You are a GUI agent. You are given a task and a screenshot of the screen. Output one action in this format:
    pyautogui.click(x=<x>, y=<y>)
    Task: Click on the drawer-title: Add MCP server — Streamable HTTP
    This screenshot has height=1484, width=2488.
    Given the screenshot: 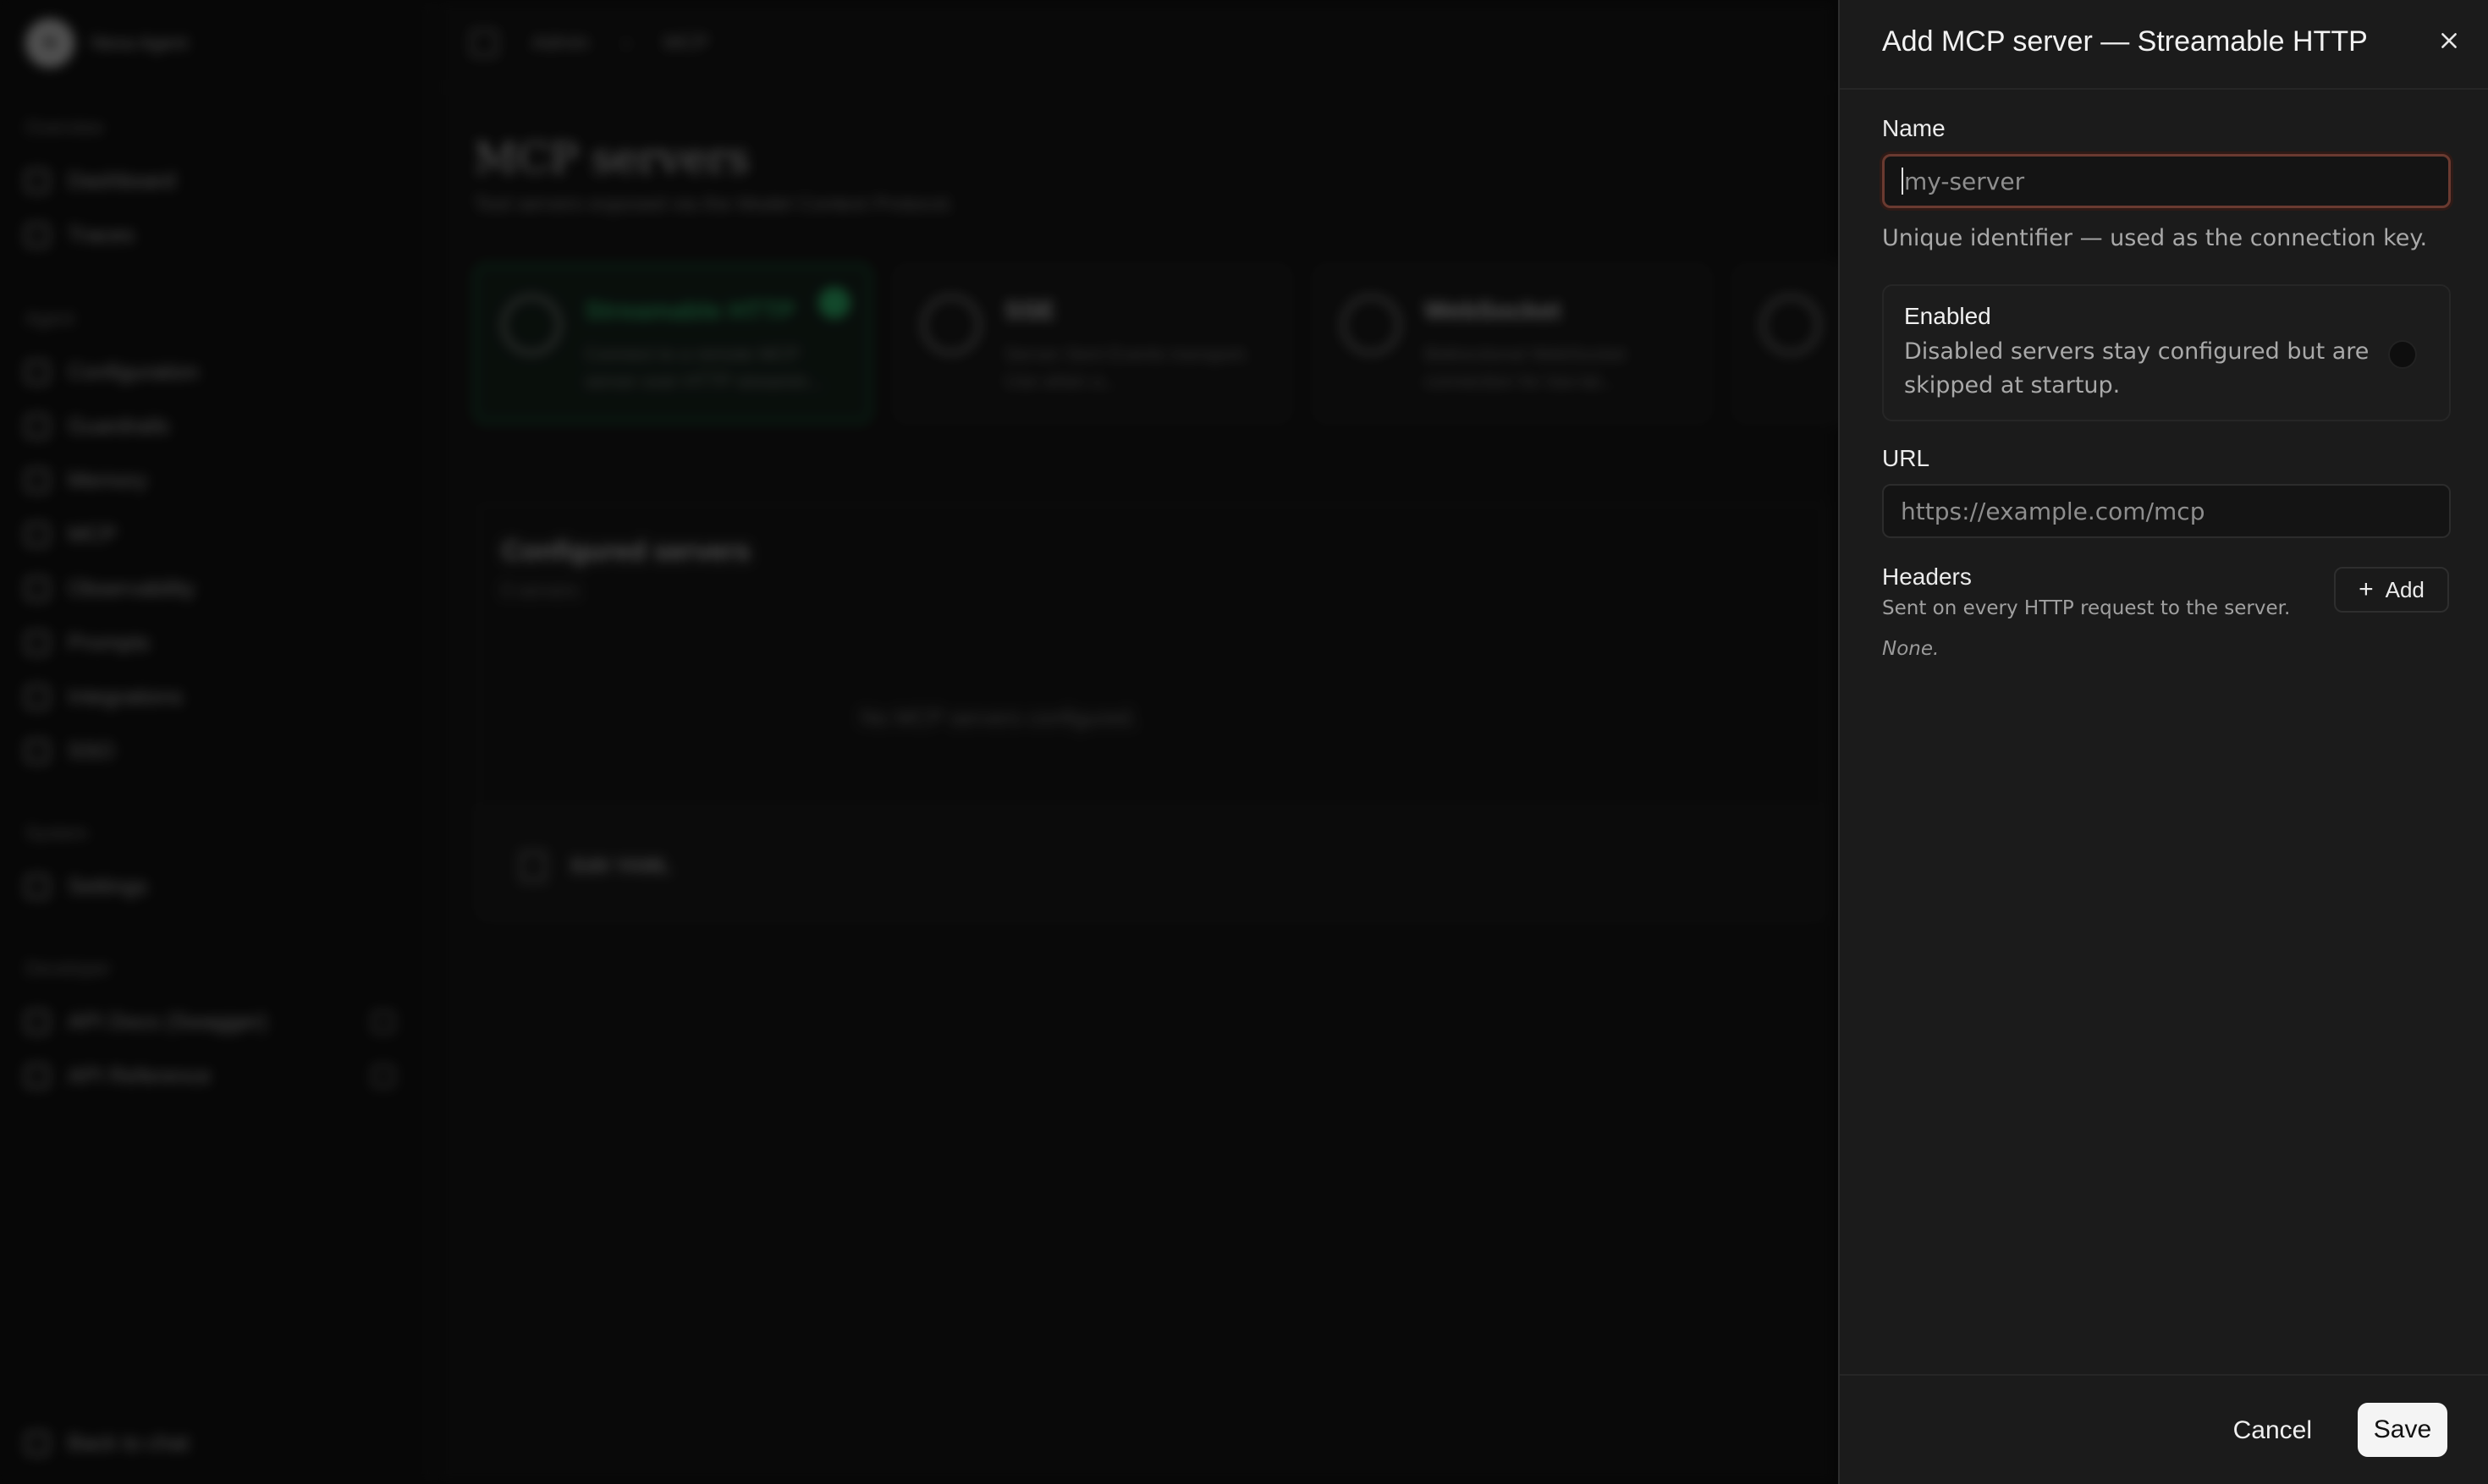 What is the action you would take?
    pyautogui.click(x=2125, y=41)
    